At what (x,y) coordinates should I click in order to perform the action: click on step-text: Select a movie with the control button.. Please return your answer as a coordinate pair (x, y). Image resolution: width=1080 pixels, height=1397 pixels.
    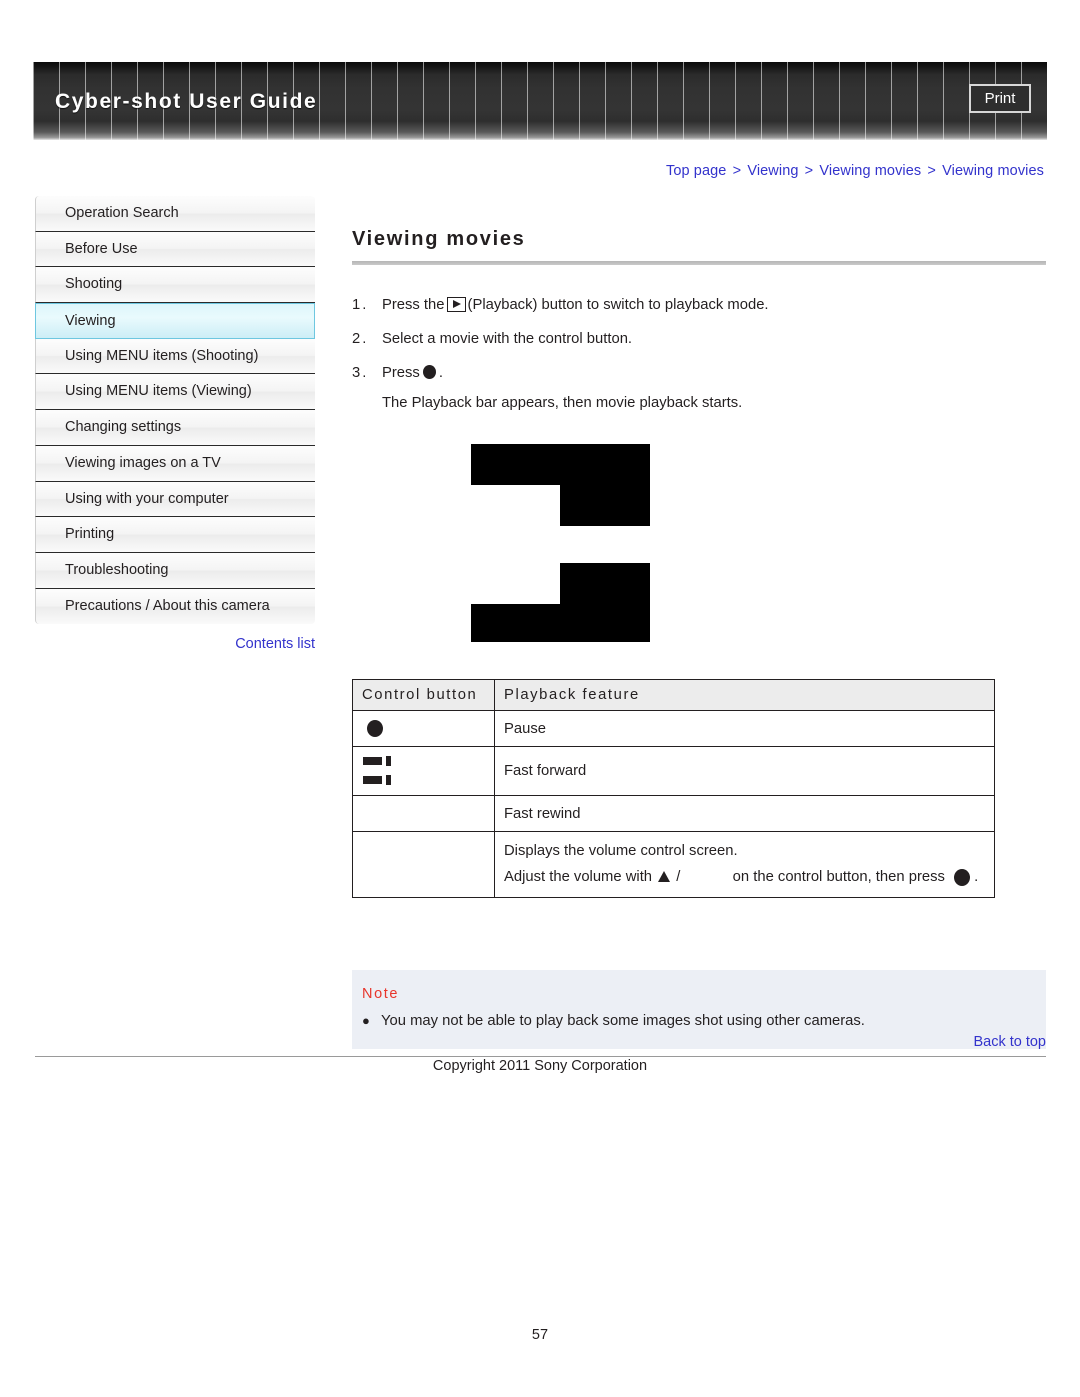
    Looking at the image, I should click on (507, 339).